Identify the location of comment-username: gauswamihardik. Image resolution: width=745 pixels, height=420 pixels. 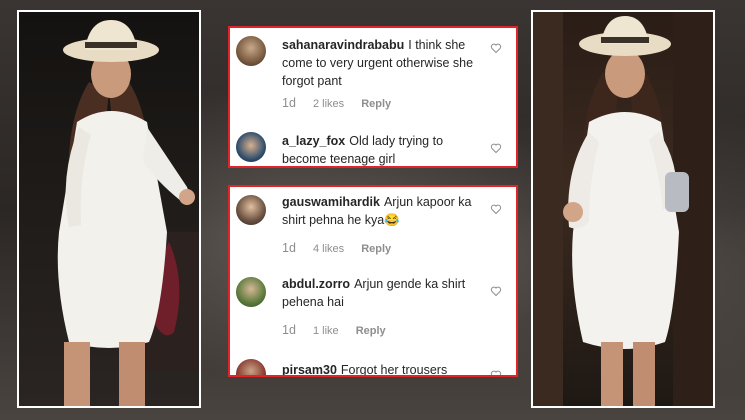
(331, 202).